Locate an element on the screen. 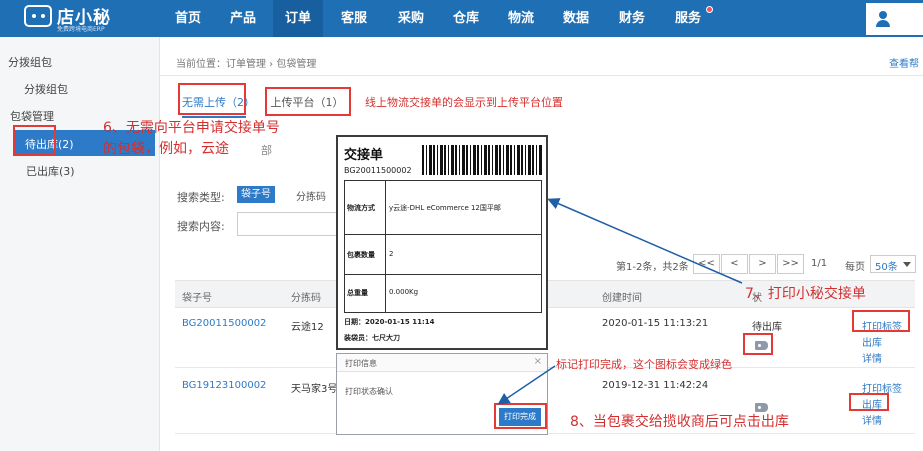 This screenshot has width=923, height=451. user-menu is located at coordinates (894, 19).